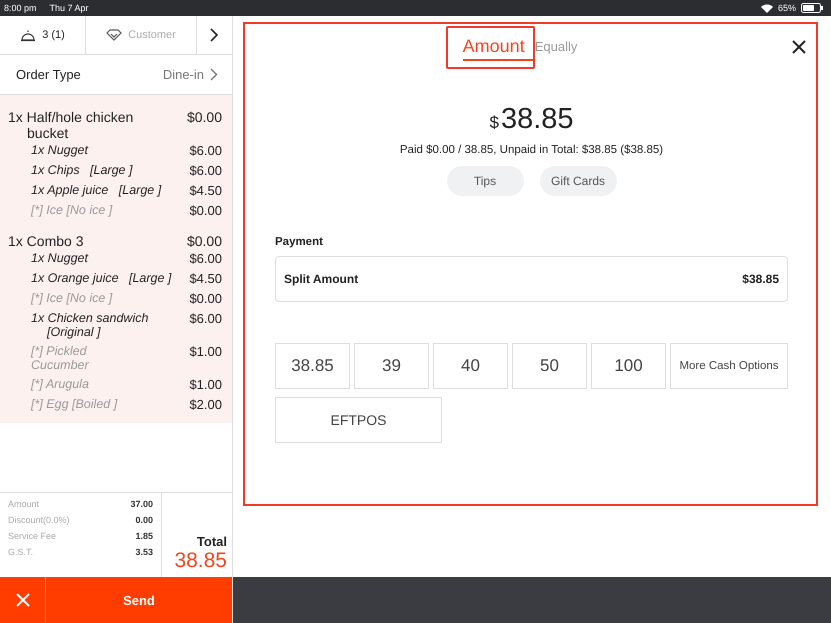  Describe the element at coordinates (32, 536) in the screenshot. I see `summary-label: Service Fee` at that location.